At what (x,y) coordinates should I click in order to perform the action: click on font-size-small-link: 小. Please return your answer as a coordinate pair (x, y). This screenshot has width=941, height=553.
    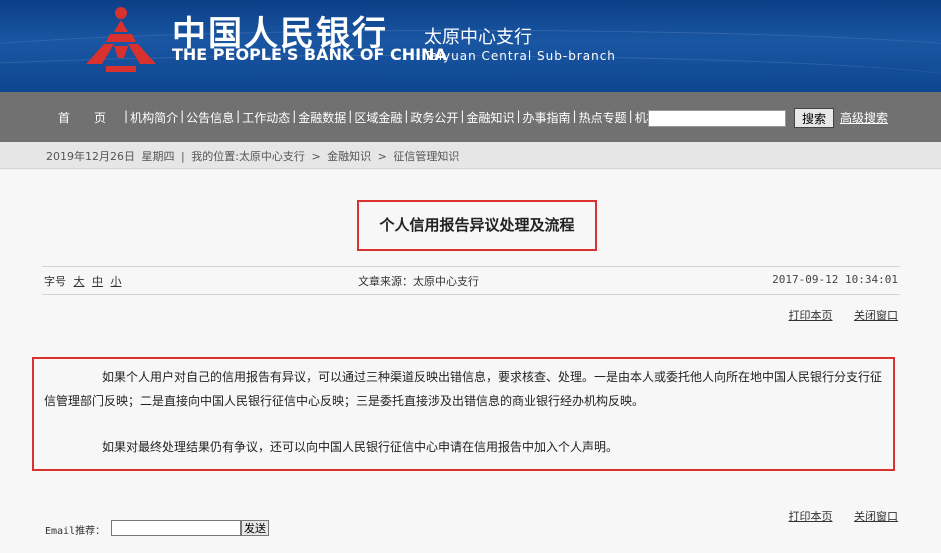
    Looking at the image, I should click on (116, 281).